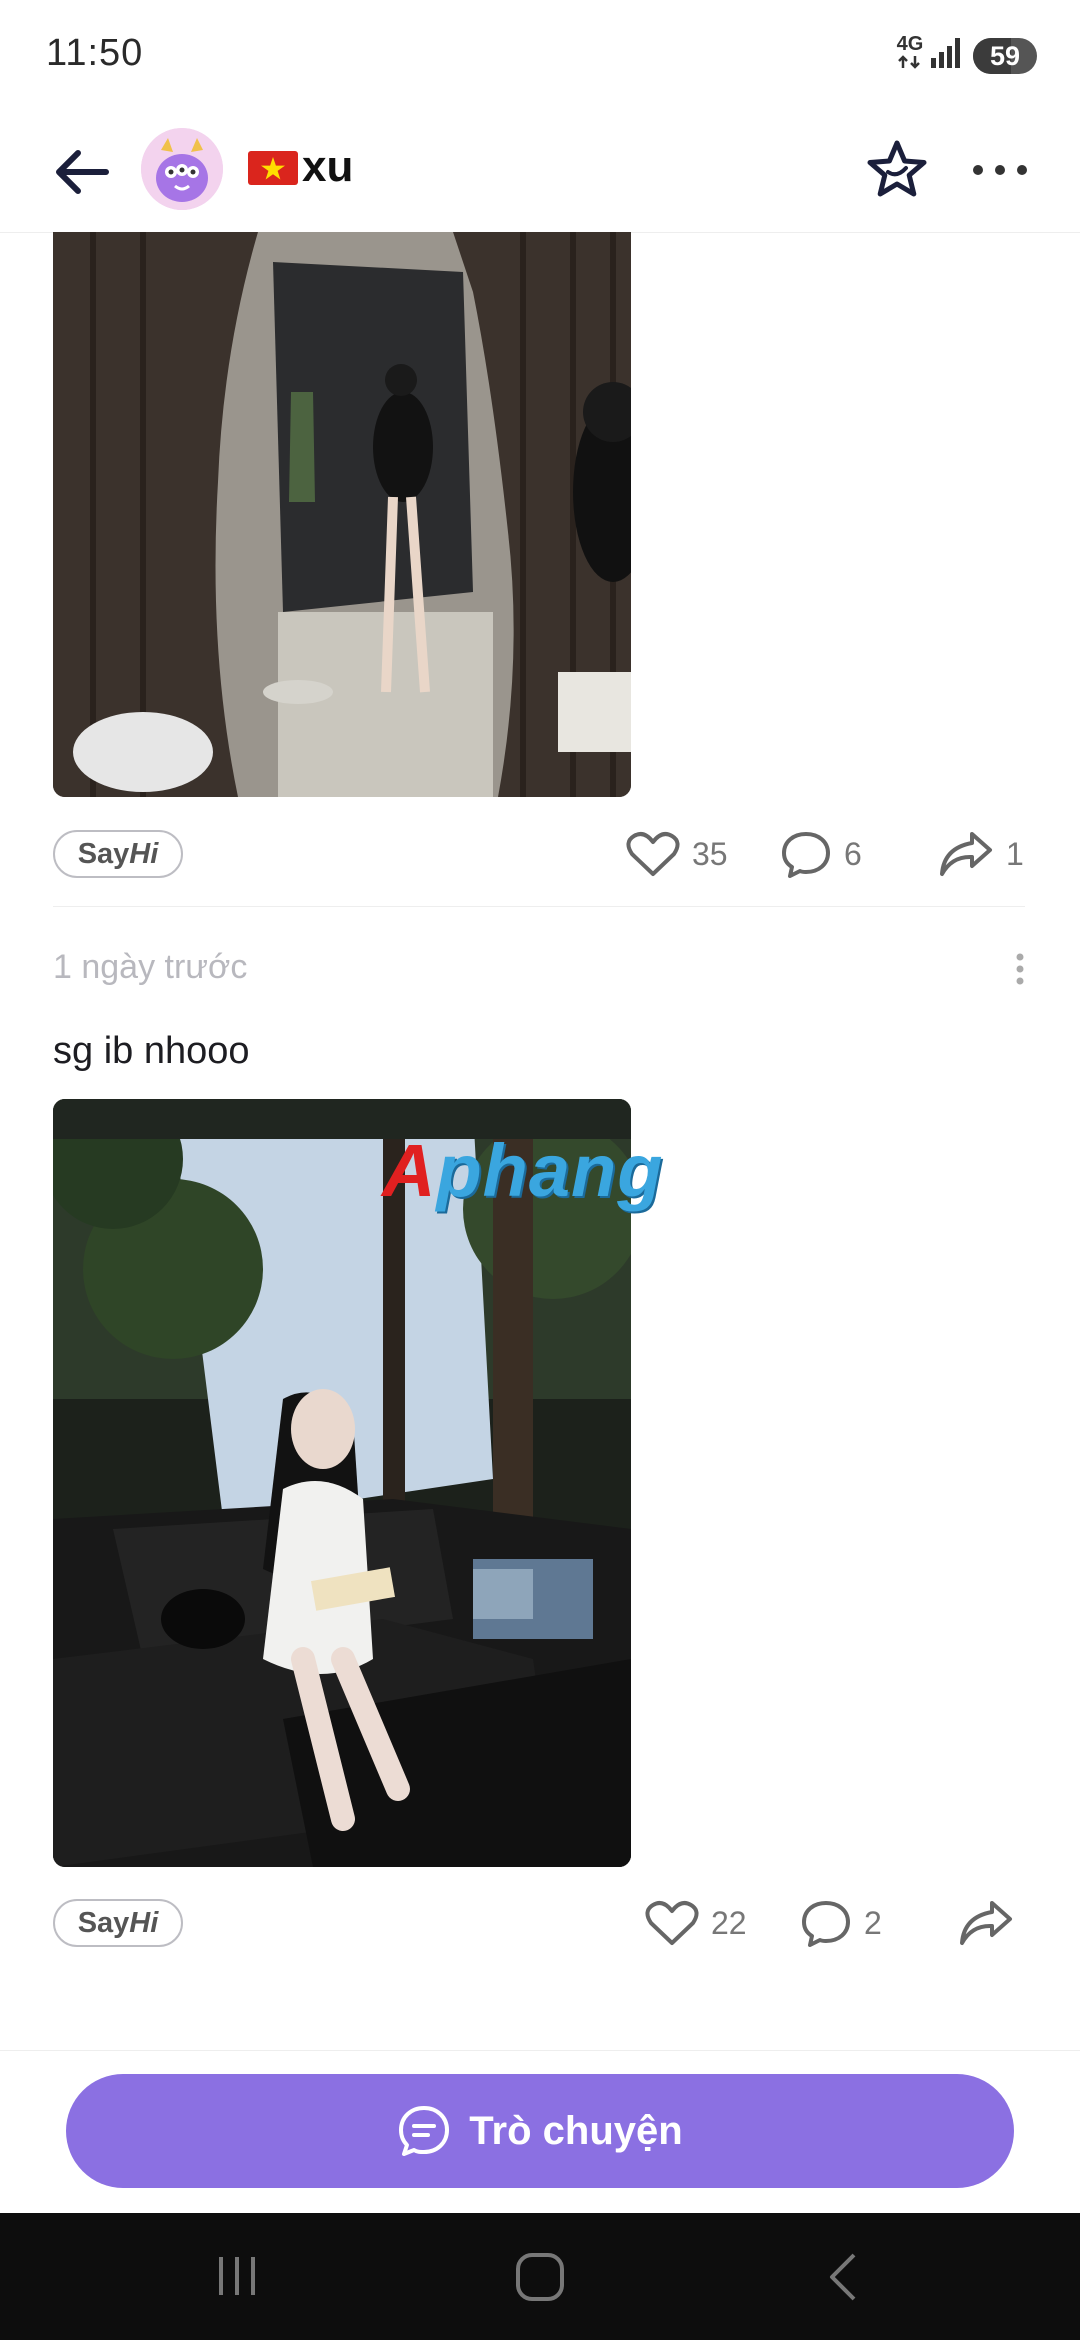  What do you see at coordinates (945, 53) in the screenshot?
I see `signal-icon` at bounding box center [945, 53].